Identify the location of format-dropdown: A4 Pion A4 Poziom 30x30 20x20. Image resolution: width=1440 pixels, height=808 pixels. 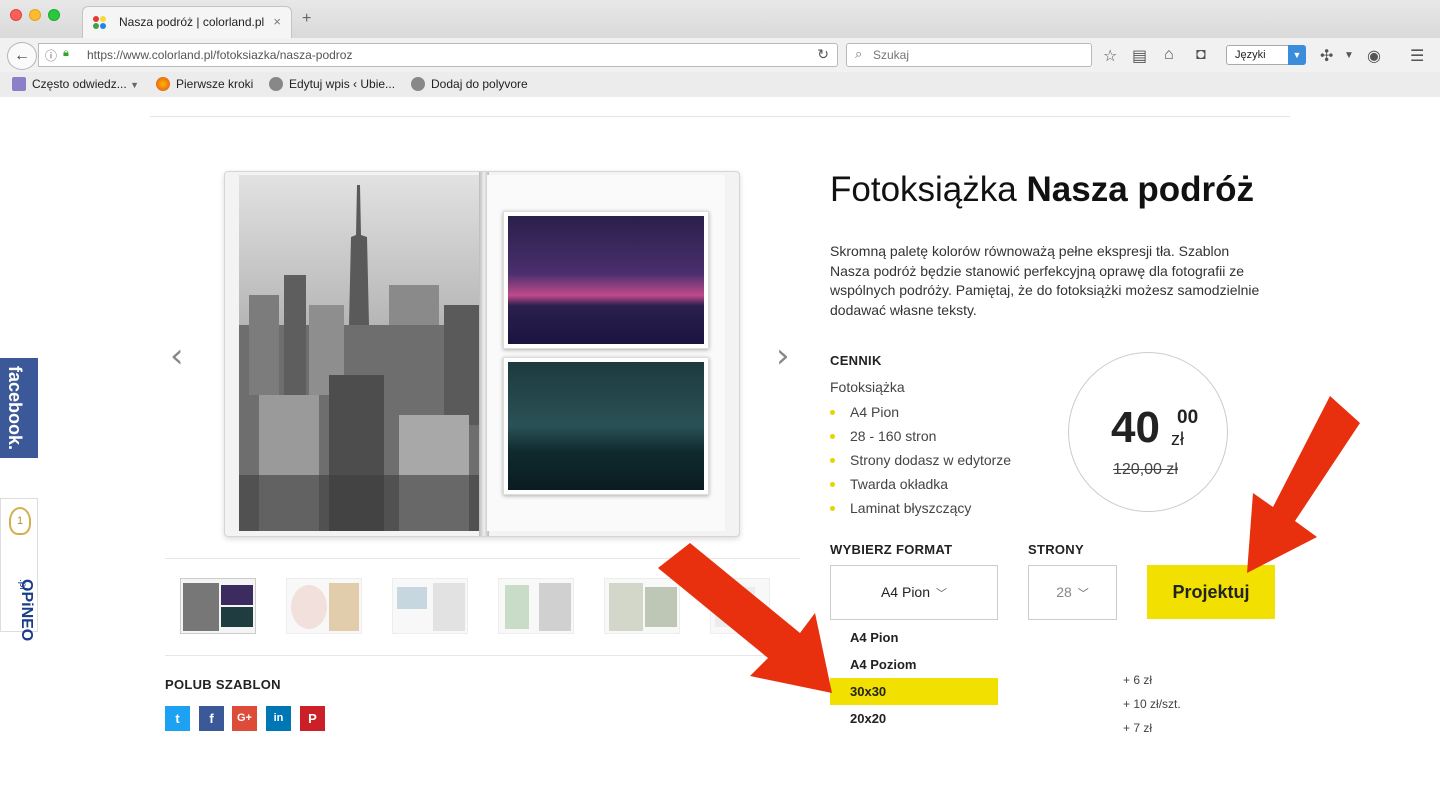
(914, 678).